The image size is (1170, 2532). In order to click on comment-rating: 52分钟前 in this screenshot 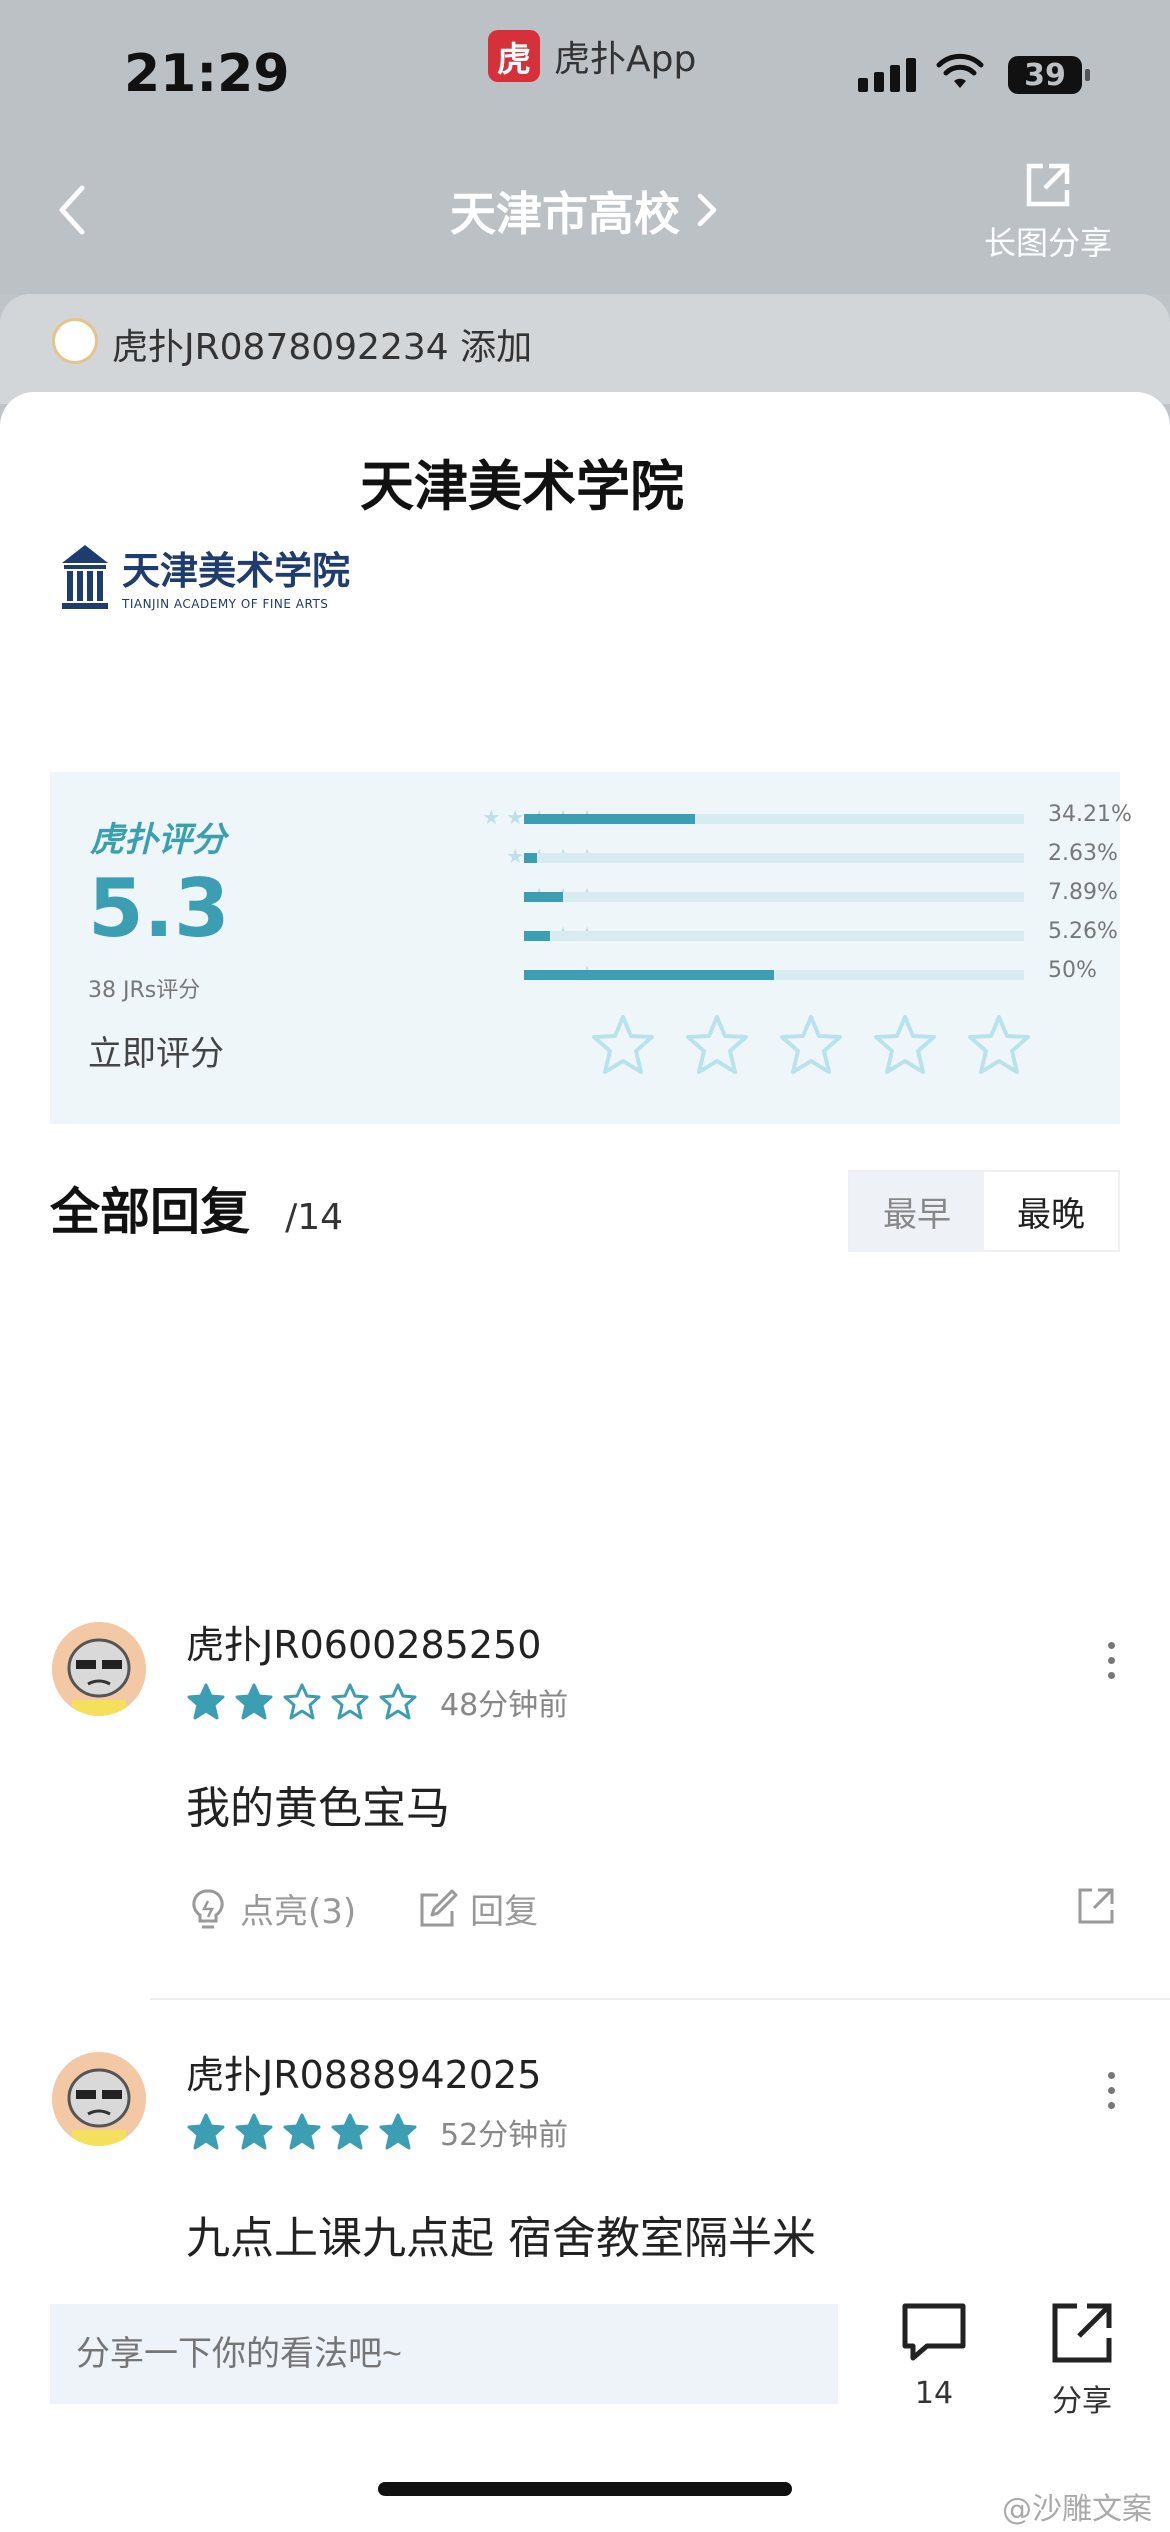, I will do `click(377, 2132)`.